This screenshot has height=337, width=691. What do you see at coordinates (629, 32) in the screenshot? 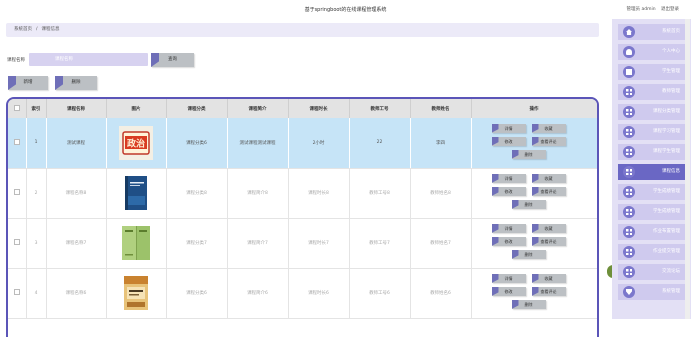
I see `home-icon` at bounding box center [629, 32].